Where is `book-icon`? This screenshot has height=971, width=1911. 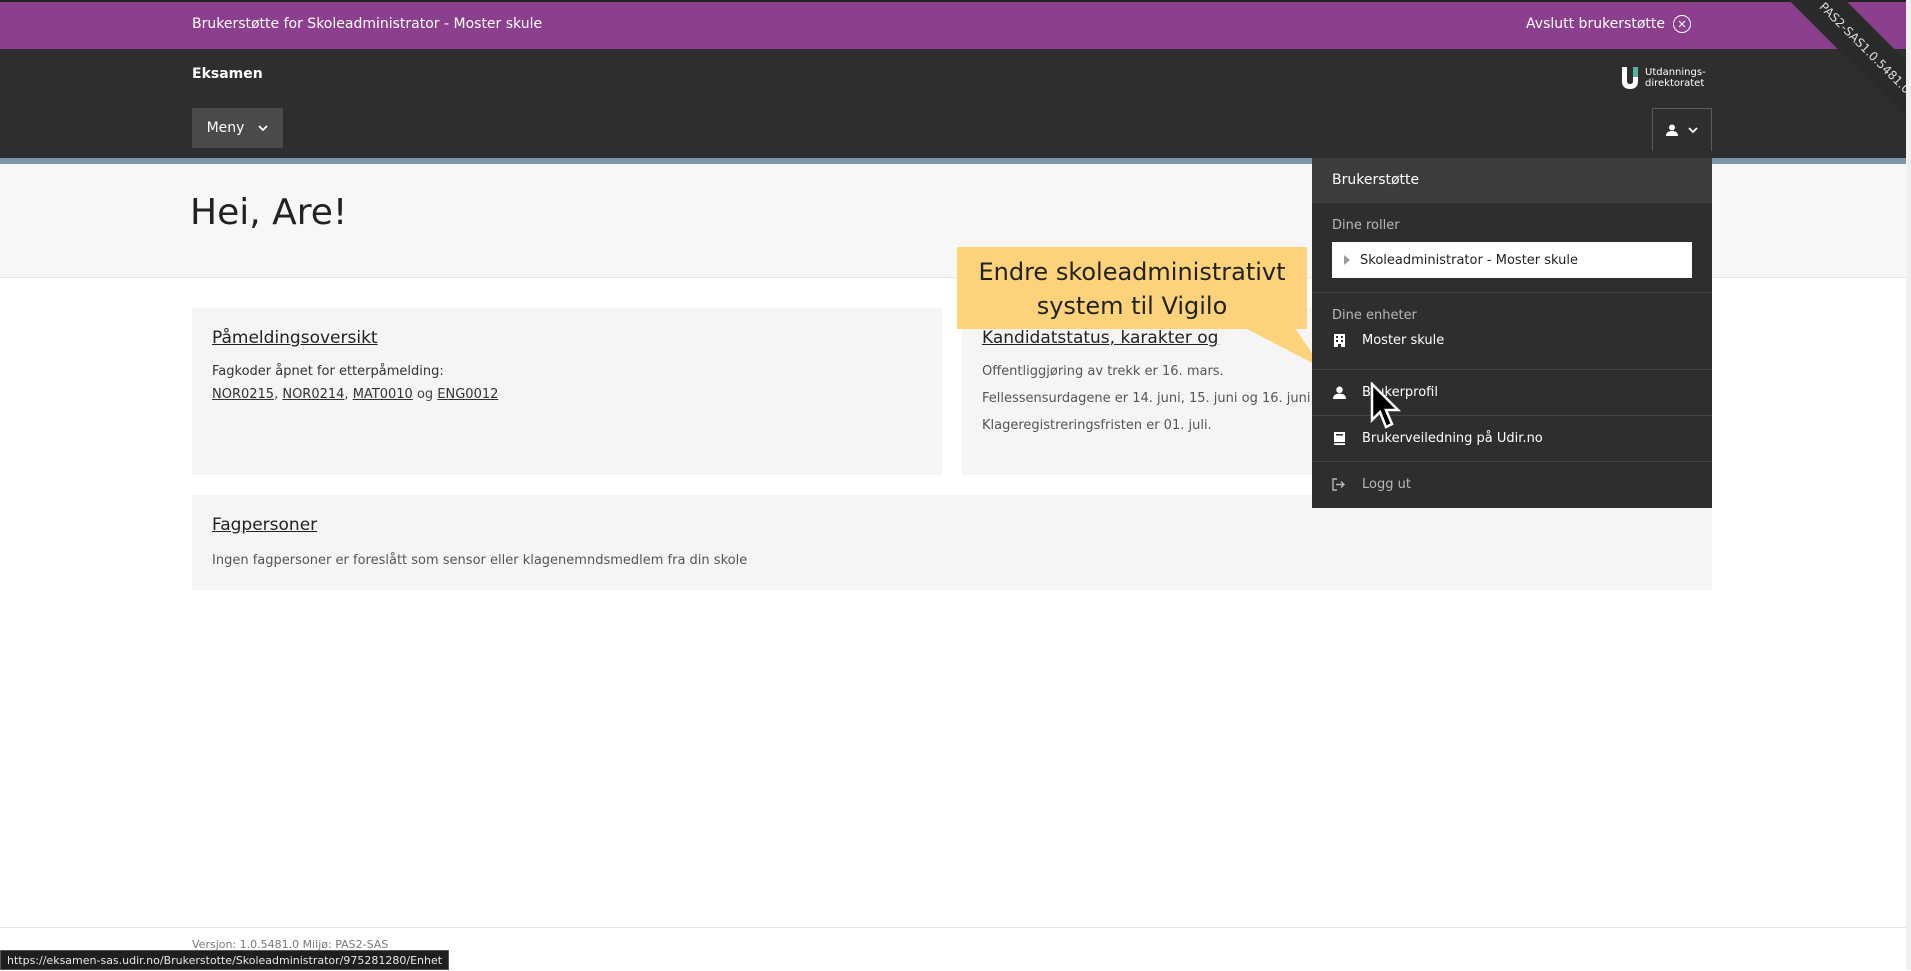 book-icon is located at coordinates (1339, 439).